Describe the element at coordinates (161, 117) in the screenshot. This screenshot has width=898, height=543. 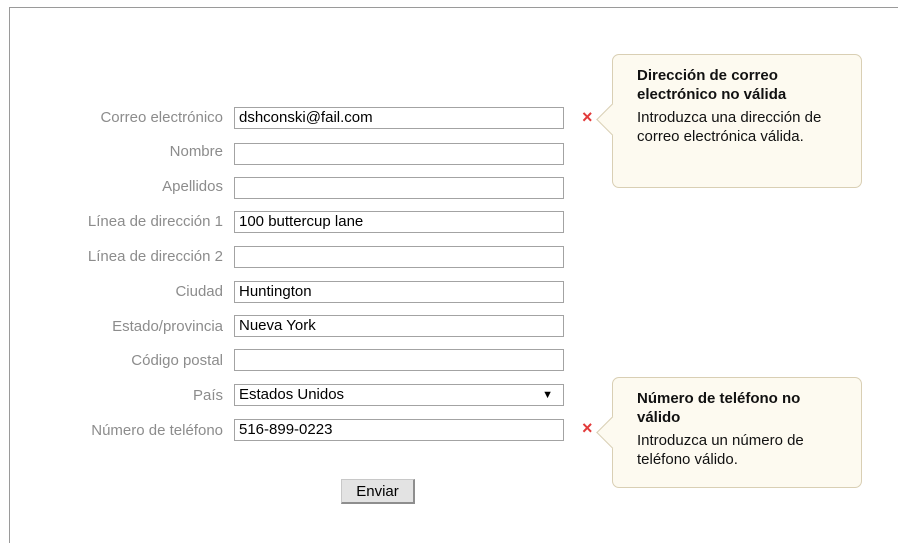
I see `email-label: Correo electrónico` at that location.